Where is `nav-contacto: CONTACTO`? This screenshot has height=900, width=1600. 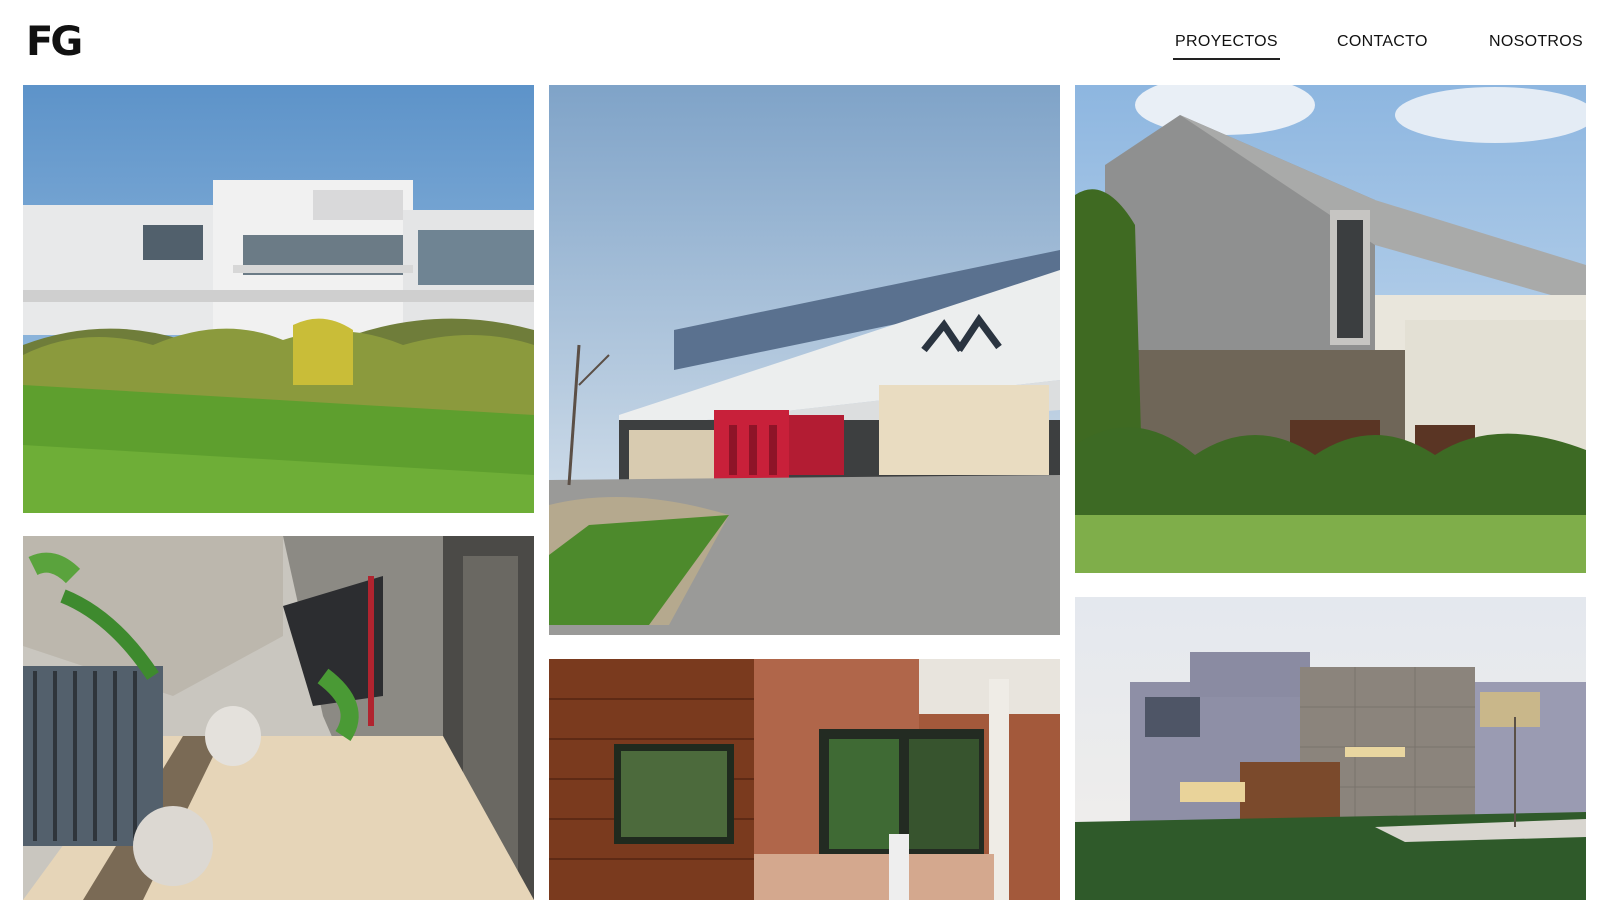 nav-contacto: CONTACTO is located at coordinates (1382, 42).